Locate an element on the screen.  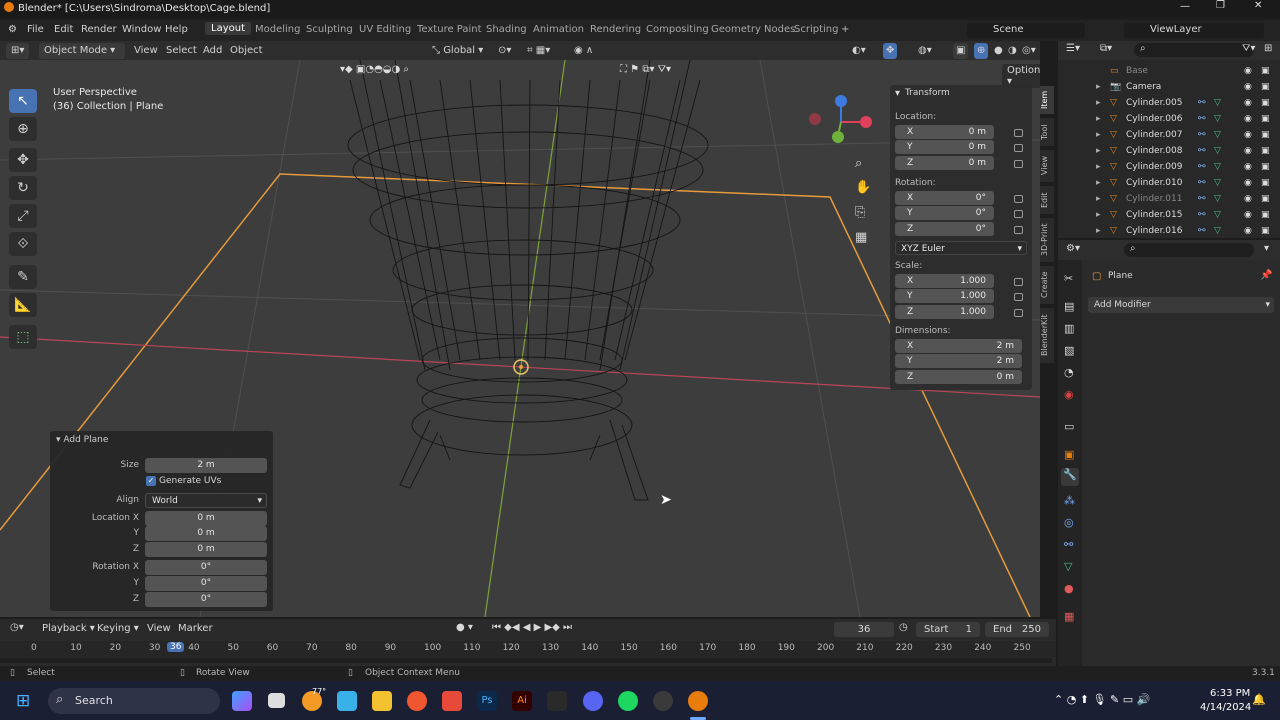
panel-collapse-icon: ▾ is located at coordinates (897, 93).